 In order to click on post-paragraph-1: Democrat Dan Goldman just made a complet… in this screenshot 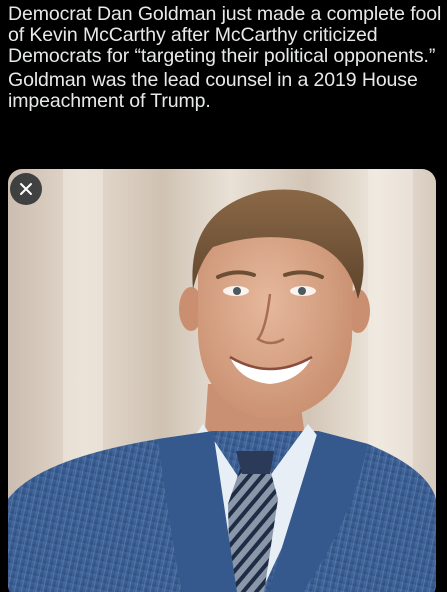, I will do `click(225, 35)`.